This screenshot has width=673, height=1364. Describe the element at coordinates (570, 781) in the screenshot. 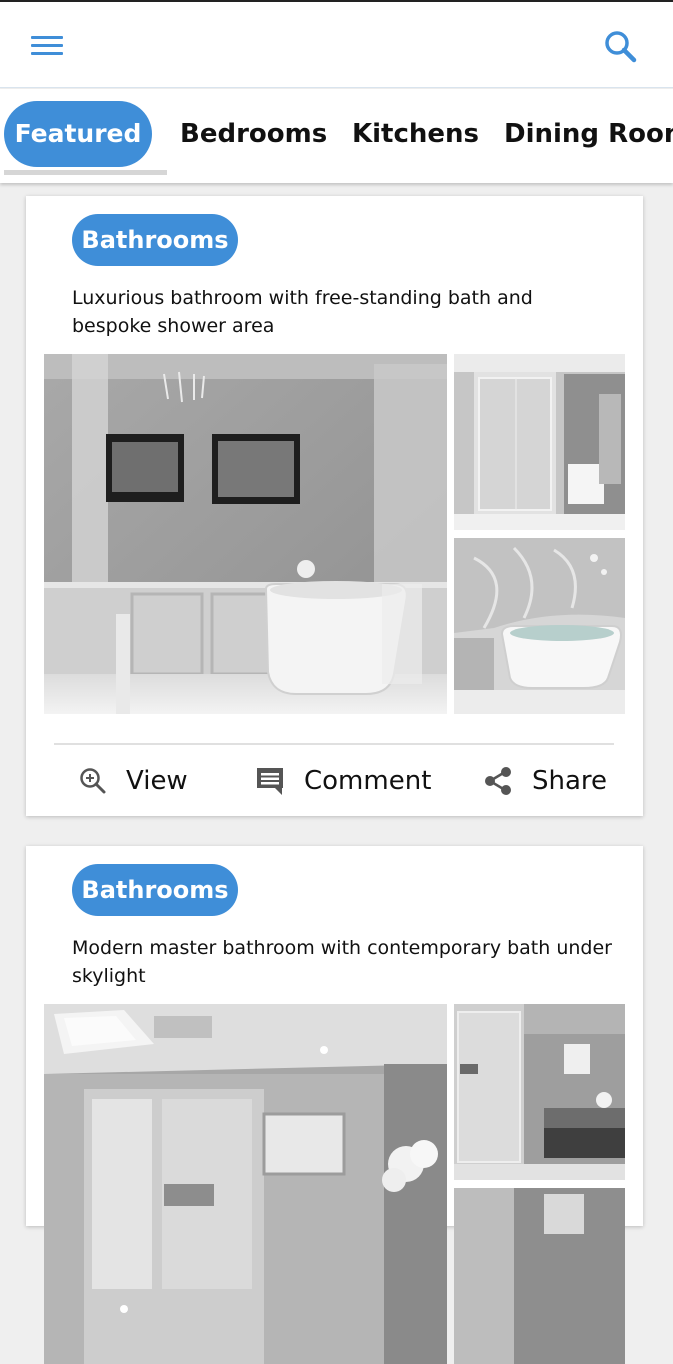

I see `share-label: Share` at that location.